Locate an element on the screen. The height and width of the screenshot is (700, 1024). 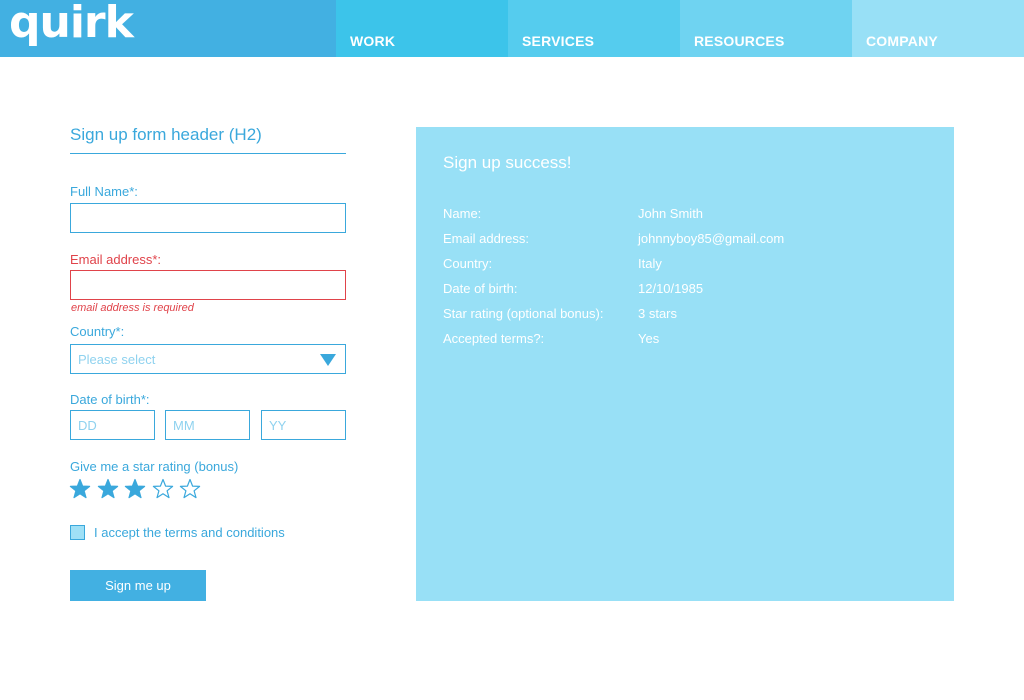
success-row: Date of birth: 12/10/1985 is located at coordinates (693, 290).